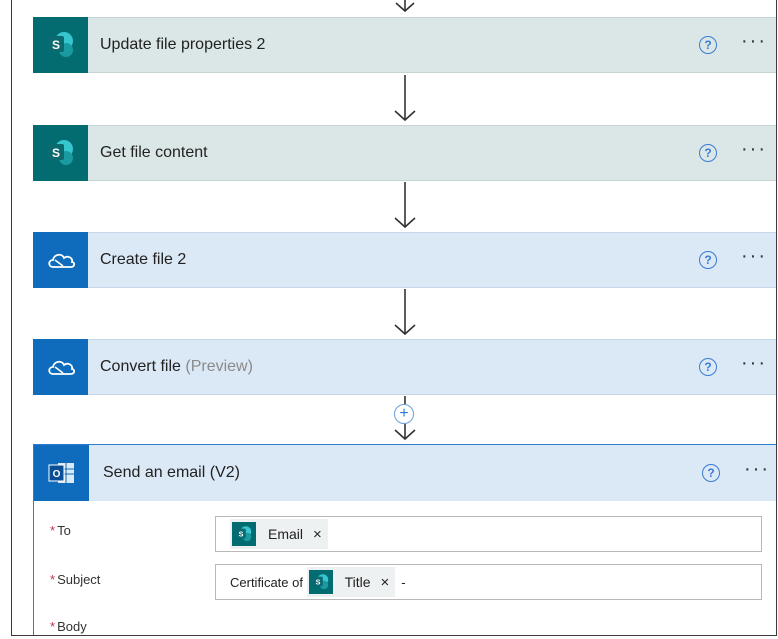 The image size is (778, 639). What do you see at coordinates (154, 152) in the screenshot?
I see `step-title: Get file content` at bounding box center [154, 152].